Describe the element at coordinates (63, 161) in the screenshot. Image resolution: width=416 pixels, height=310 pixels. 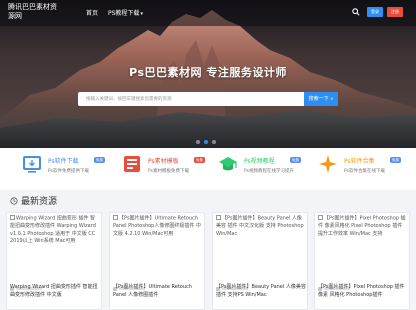
I see `feature-title: Ps软件下载` at that location.